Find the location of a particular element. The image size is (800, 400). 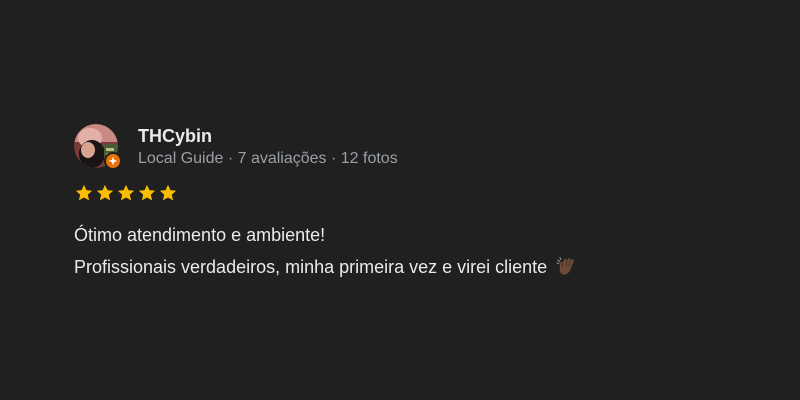

reviewer-meta: Local Guide · 7 avaliações · 12 fotos is located at coordinates (268, 158).